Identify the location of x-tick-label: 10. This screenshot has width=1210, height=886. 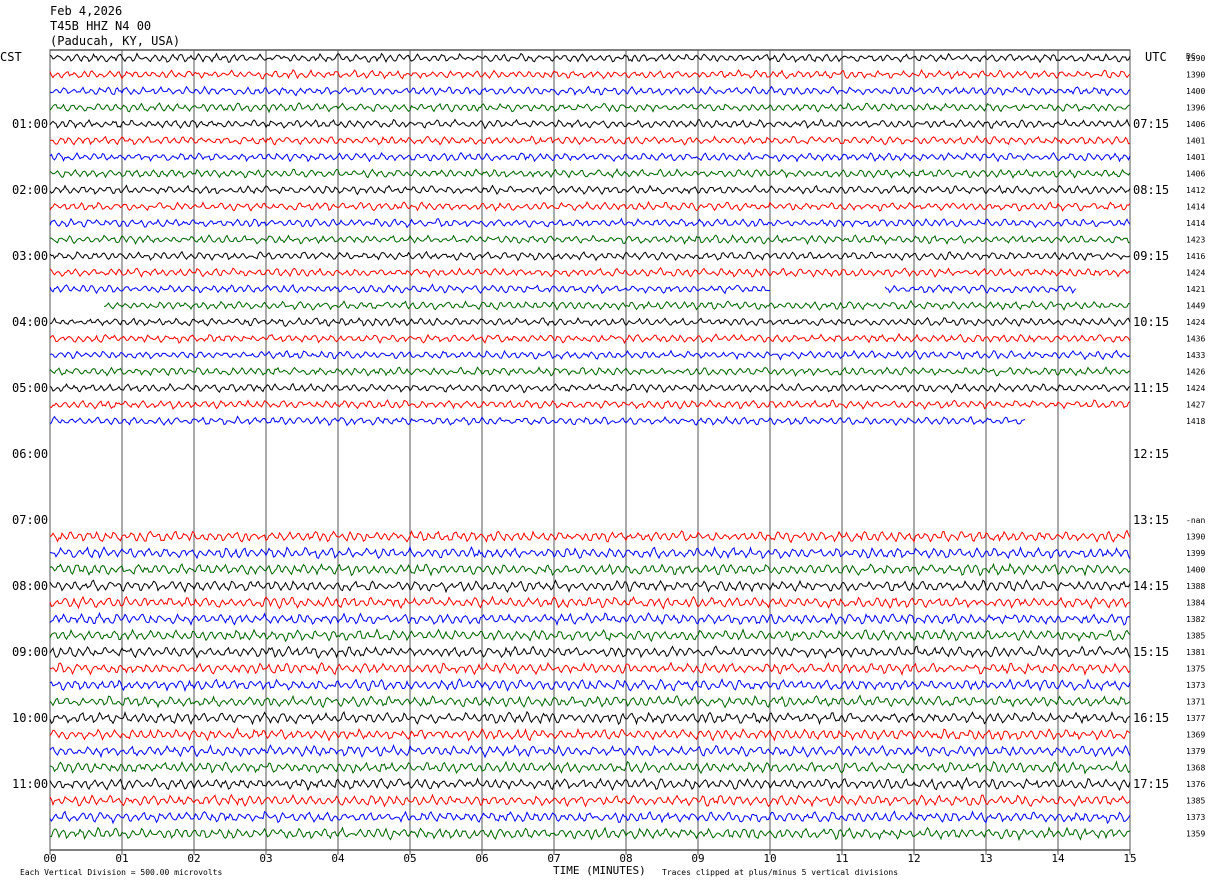
(769, 858).